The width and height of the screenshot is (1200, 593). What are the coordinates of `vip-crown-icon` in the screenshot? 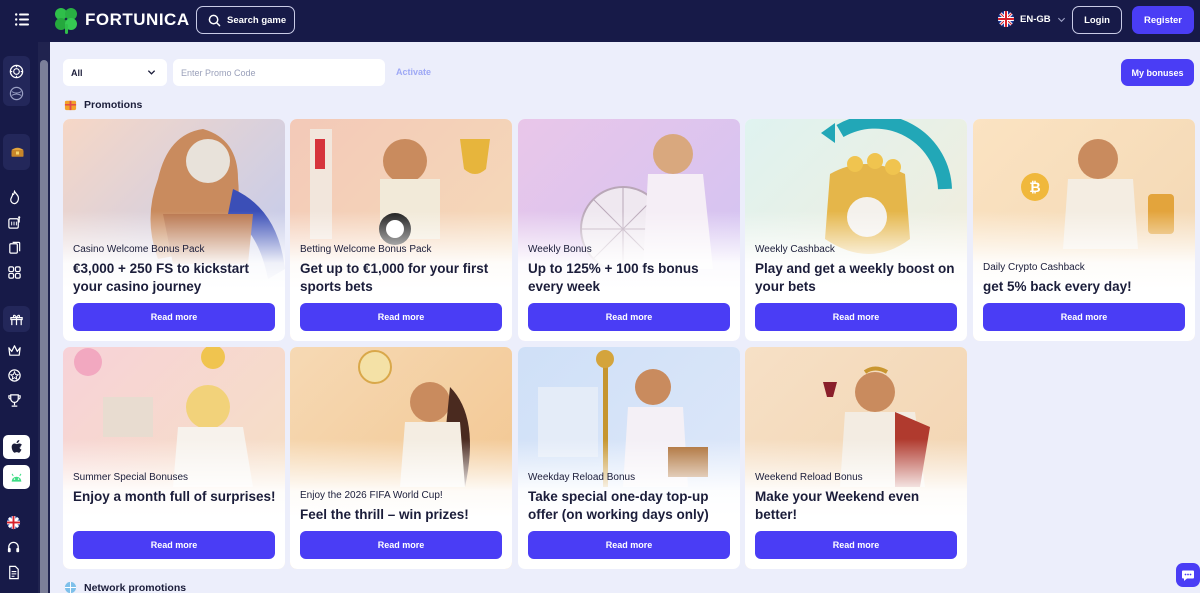 It's located at (14, 350).